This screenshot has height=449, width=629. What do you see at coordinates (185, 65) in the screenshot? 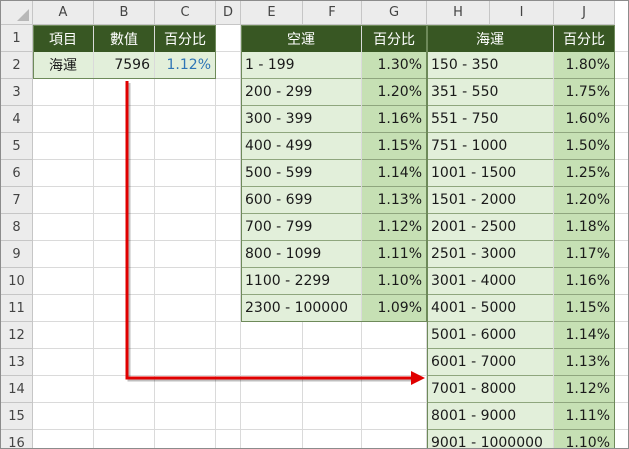
I see `lookup-percent-cell: 1.12%` at bounding box center [185, 65].